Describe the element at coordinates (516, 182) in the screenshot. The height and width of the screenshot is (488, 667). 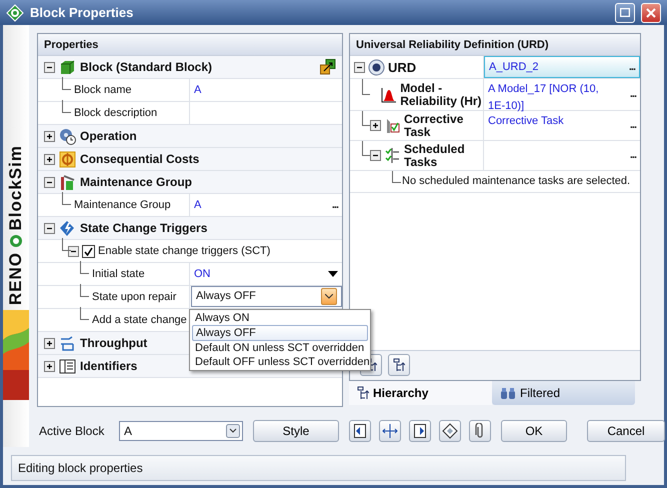
I see `empty-note: No scheduled maintenance tasks are selected.` at that location.